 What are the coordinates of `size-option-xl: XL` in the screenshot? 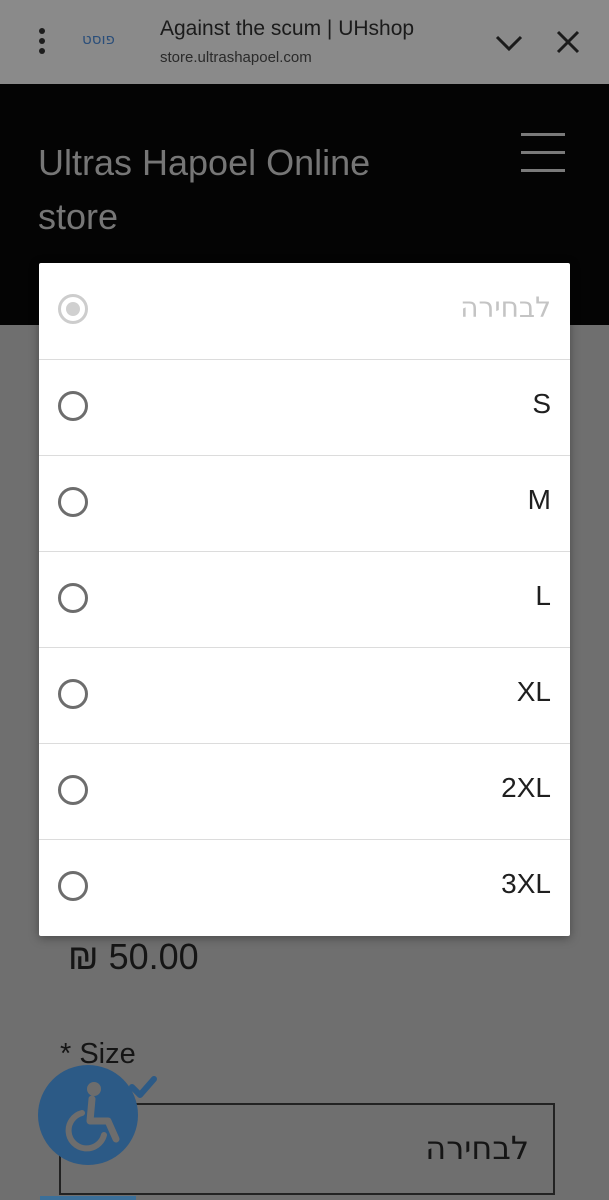 It's located at (304, 695).